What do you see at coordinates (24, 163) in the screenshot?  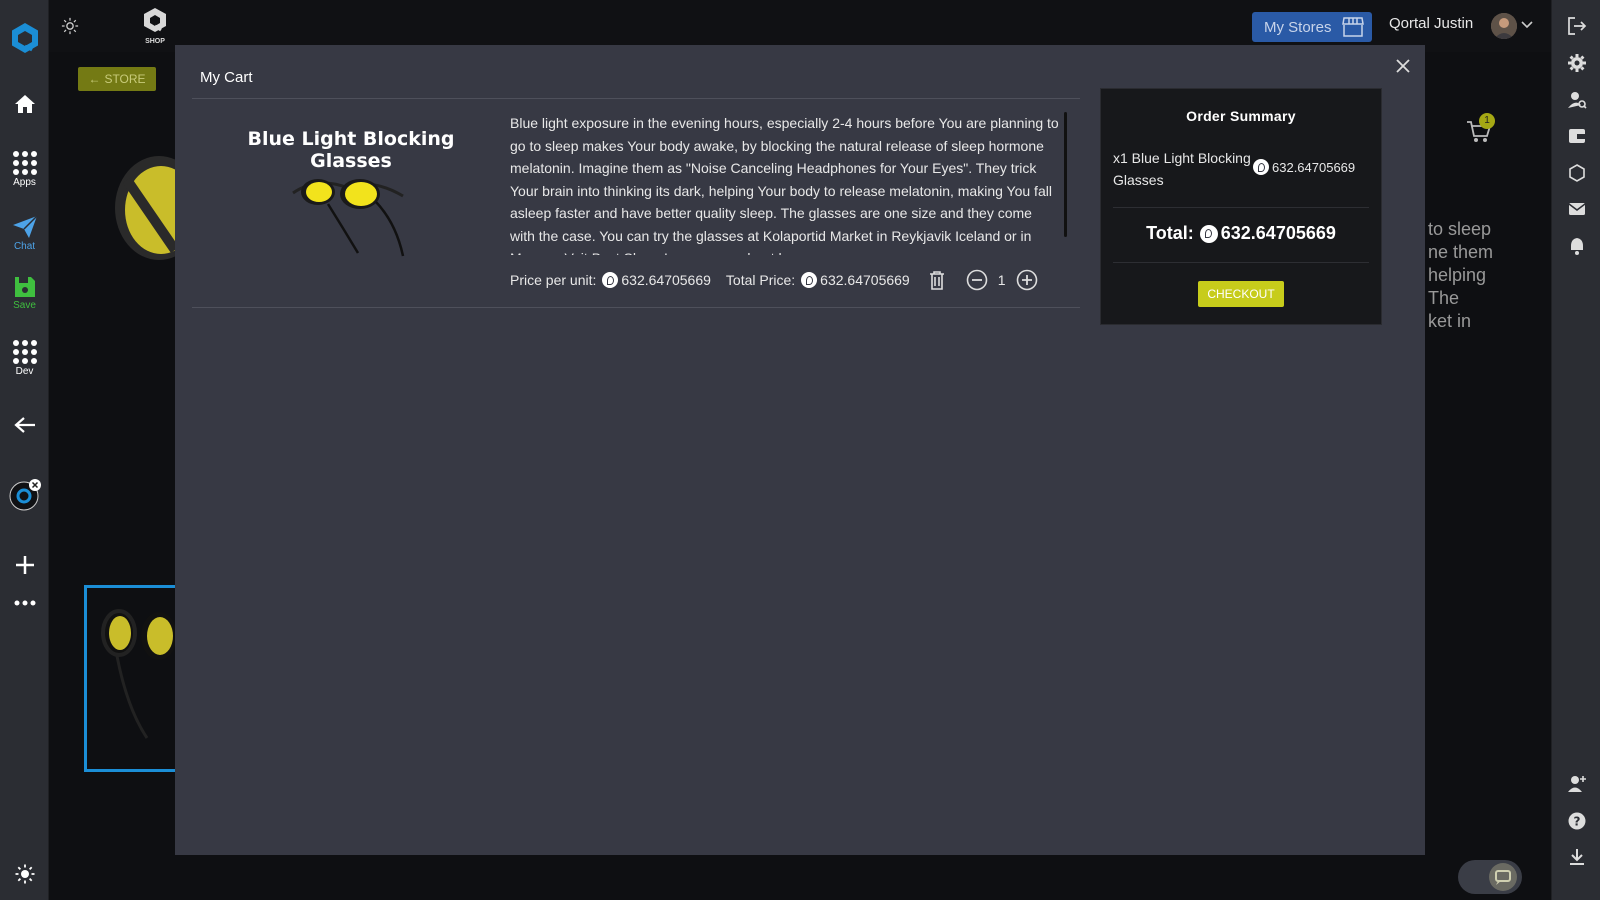 I see `apps-icon` at bounding box center [24, 163].